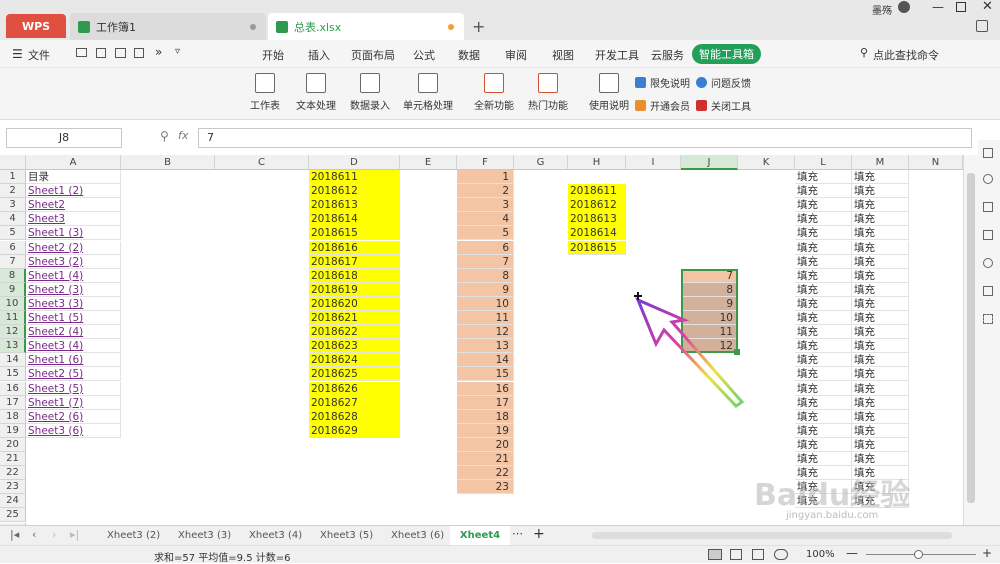  I want to click on column-header: M, so click(880, 162).